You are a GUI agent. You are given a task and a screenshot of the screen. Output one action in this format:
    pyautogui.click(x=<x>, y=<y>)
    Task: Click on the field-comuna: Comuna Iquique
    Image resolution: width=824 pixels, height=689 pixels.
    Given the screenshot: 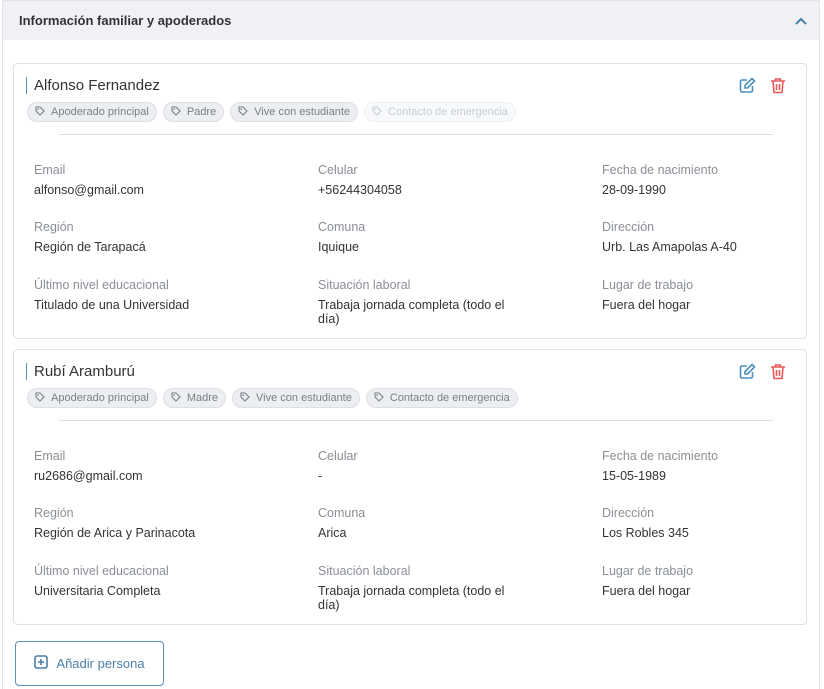 What is the action you would take?
    pyautogui.click(x=418, y=237)
    